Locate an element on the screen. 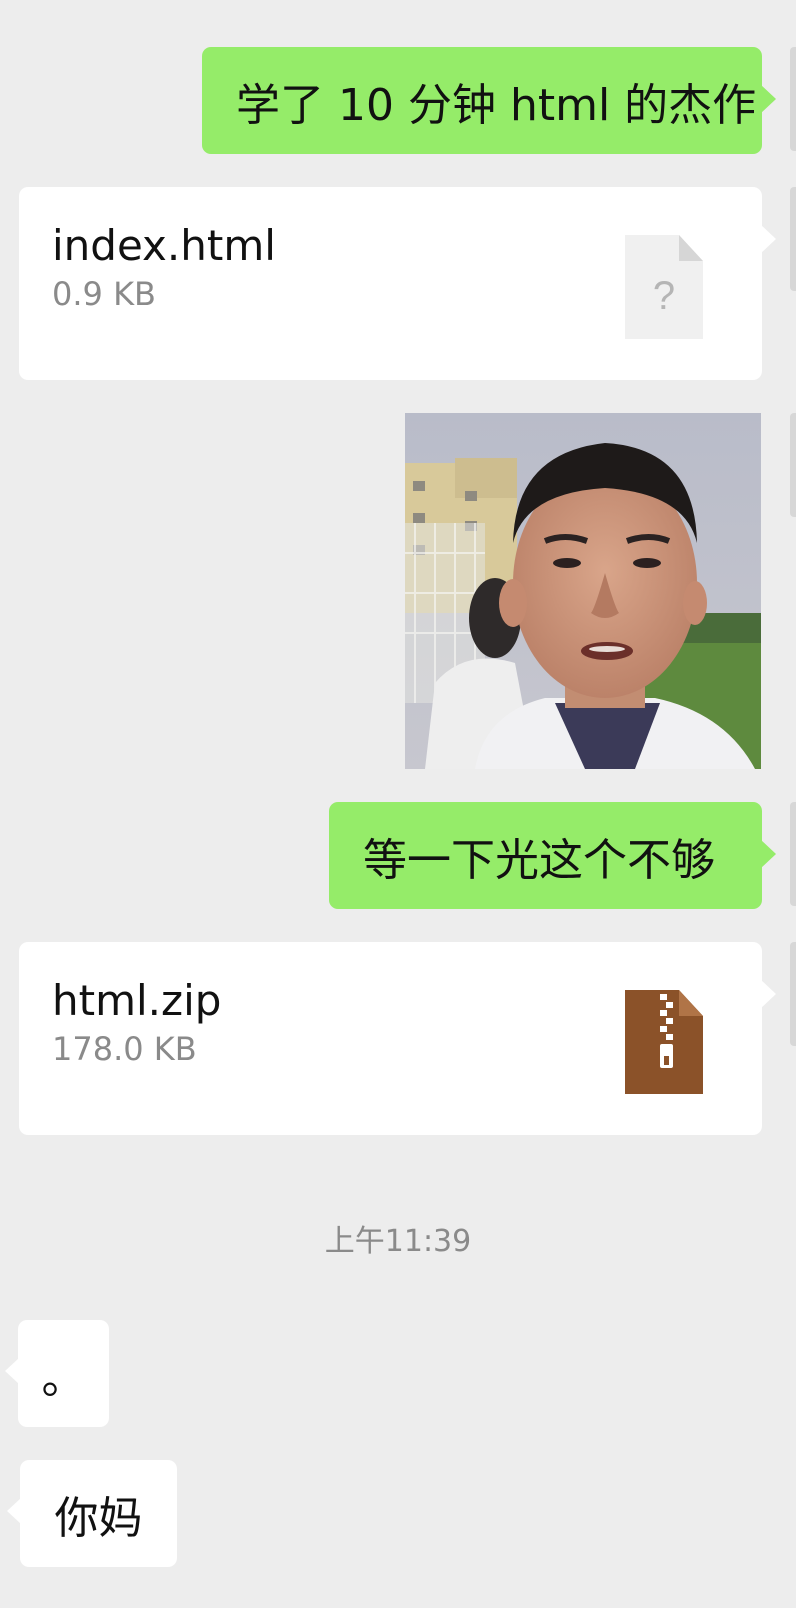 This screenshot has height=1608, width=796. message-text: 学了 10 分钟 html 的杰作 is located at coordinates (496, 105).